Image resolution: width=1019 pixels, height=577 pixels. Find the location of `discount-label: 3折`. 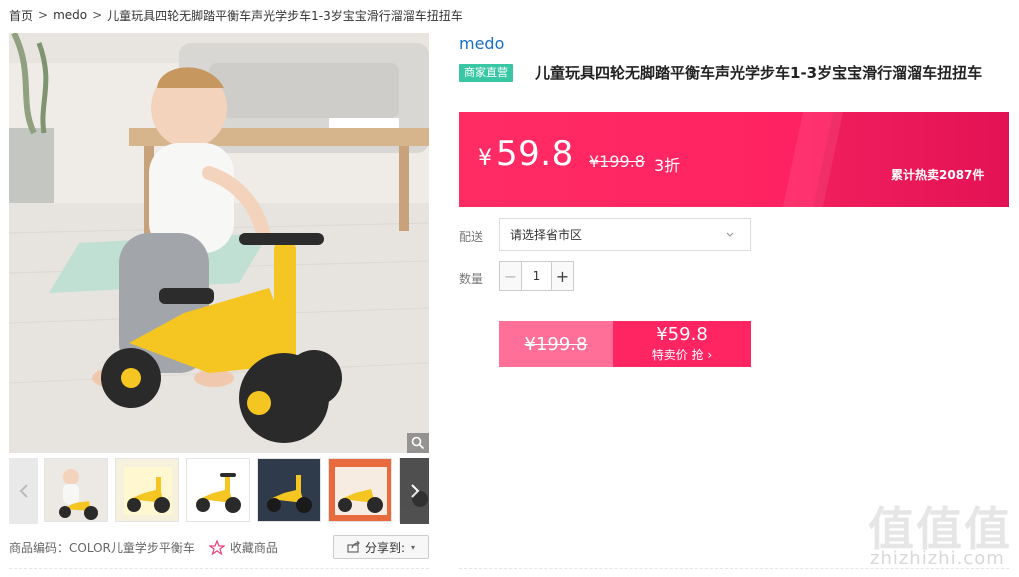

discount-label: 3折 is located at coordinates (667, 165).